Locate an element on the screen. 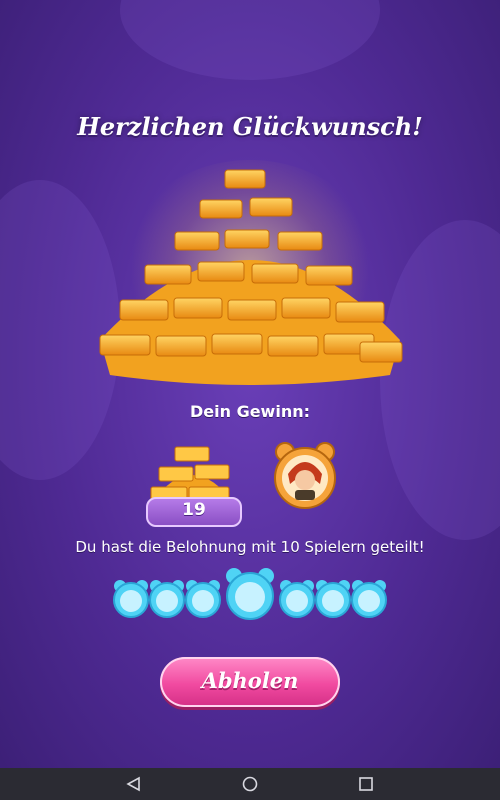 The image size is (500, 800). home-button is located at coordinates (250, 784).